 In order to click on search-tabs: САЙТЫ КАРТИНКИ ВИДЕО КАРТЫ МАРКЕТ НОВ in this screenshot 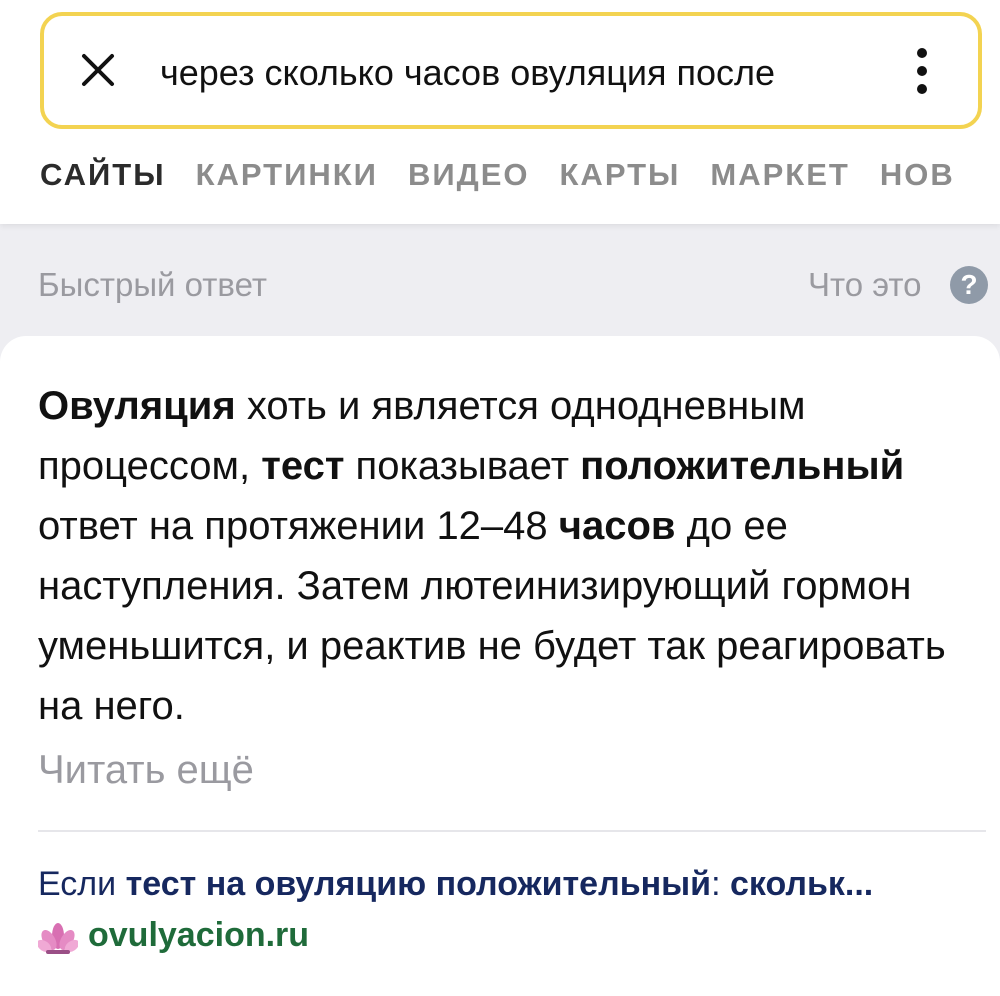, I will do `click(520, 175)`.